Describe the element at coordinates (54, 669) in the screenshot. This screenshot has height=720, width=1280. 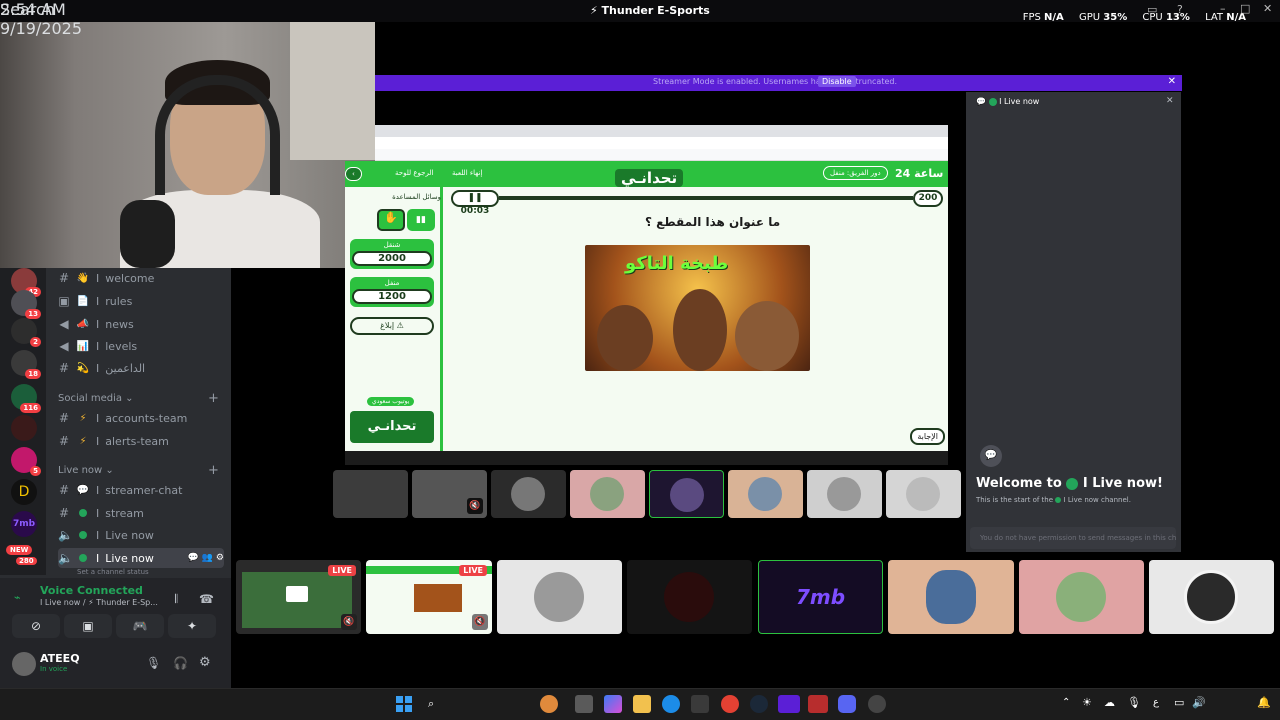
I see `user-status: In voice` at that location.